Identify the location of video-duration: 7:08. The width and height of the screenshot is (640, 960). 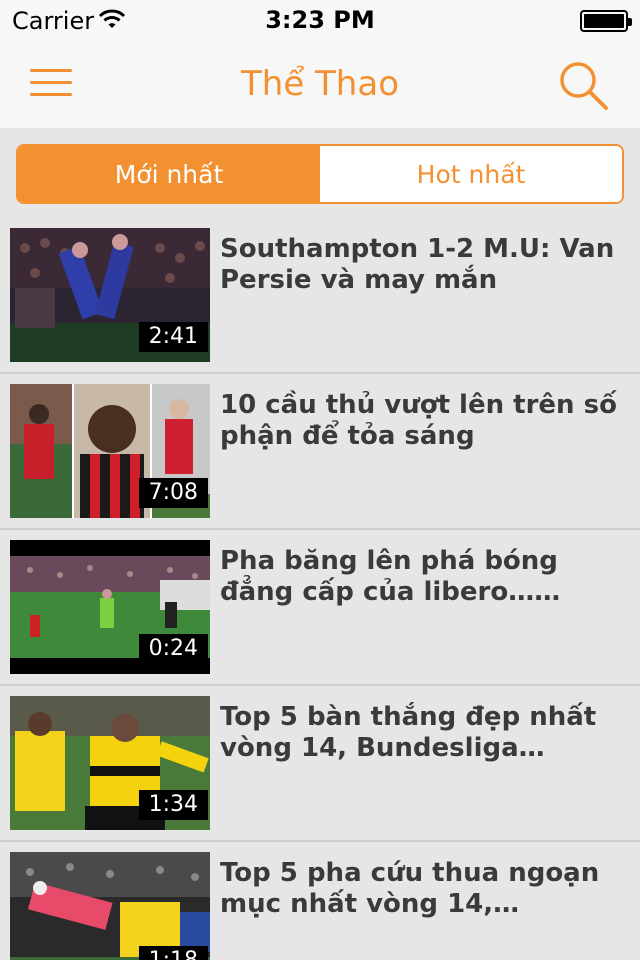
(173, 493).